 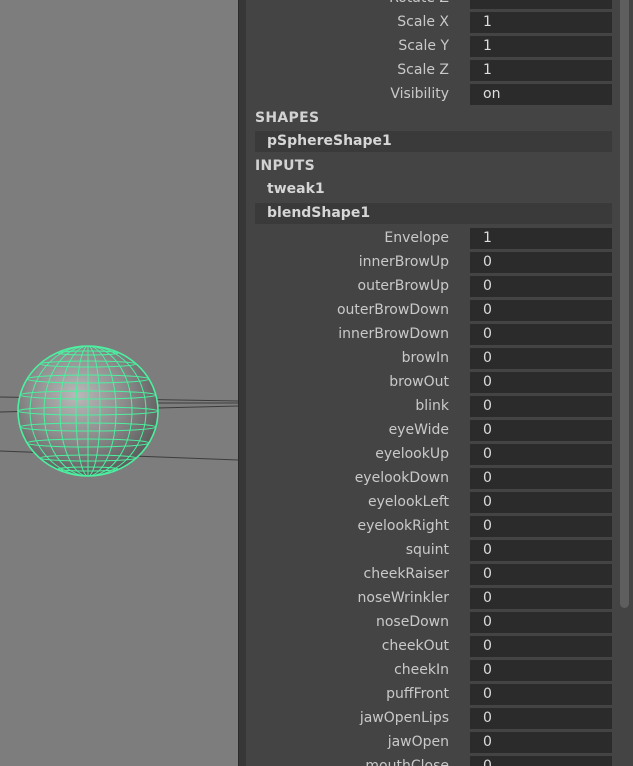 What do you see at coordinates (403, 598) in the screenshot?
I see `attribute-label: noseWrinkler` at bounding box center [403, 598].